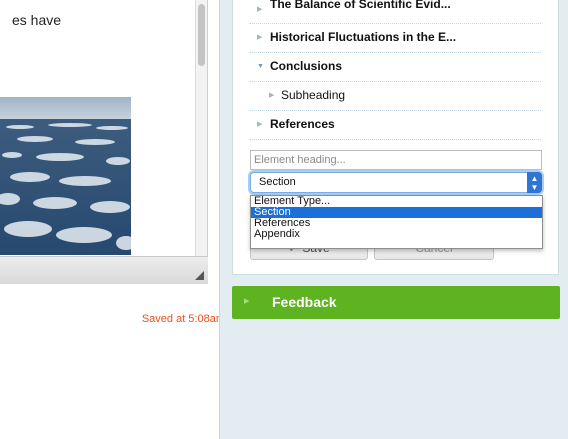 The image size is (568, 439). What do you see at coordinates (306, 66) in the screenshot?
I see `outline-item-label: Conclusions` at bounding box center [306, 66].